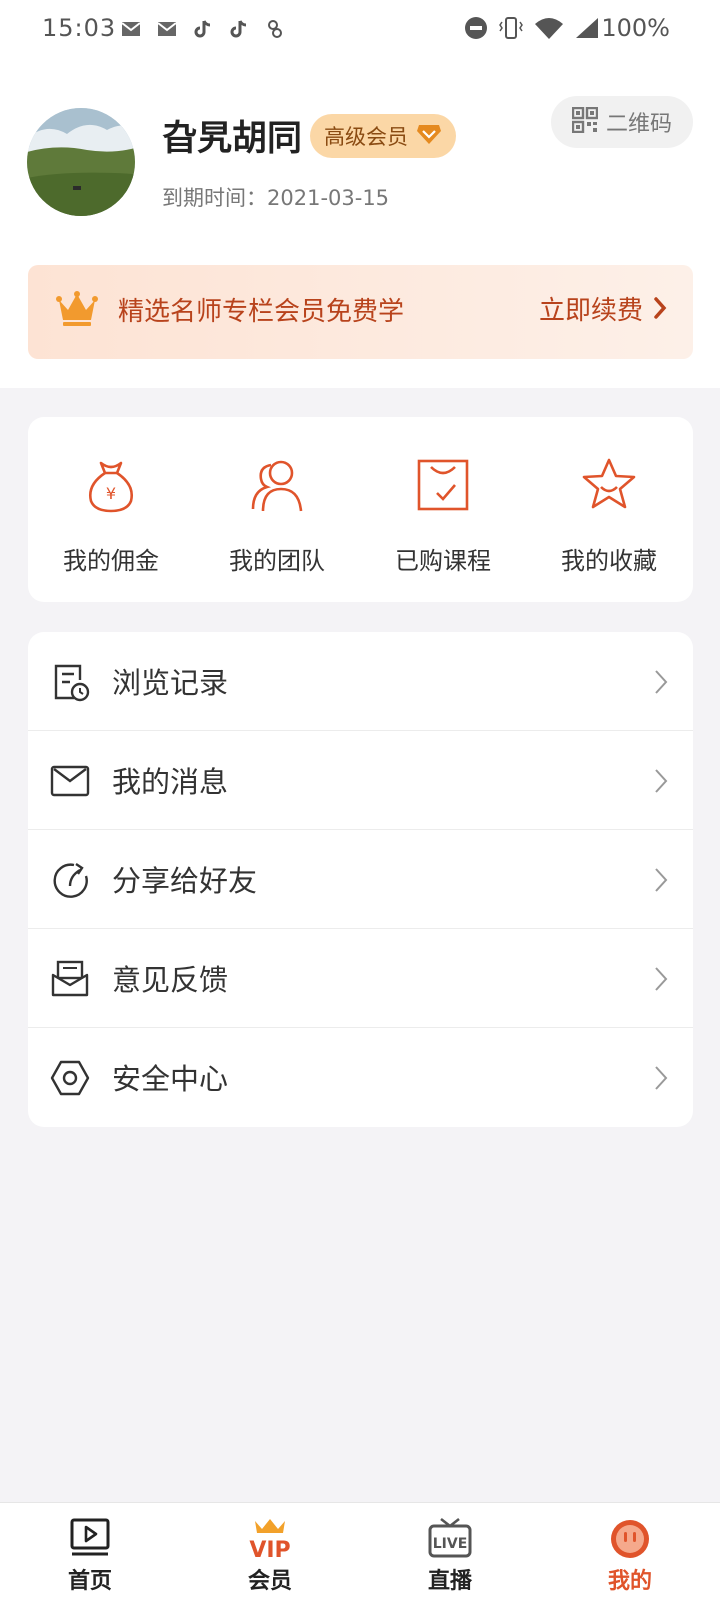  Describe the element at coordinates (360, 780) in the screenshot. I see `menu-item-messages: 我的消息` at that location.